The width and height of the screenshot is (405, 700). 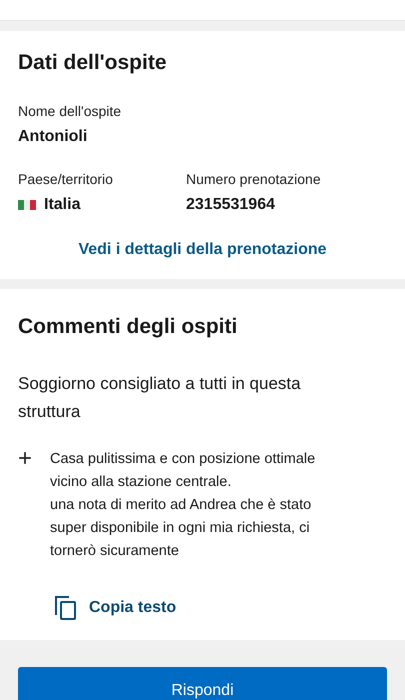 What do you see at coordinates (25, 459) in the screenshot?
I see `expand-icon: +` at bounding box center [25, 459].